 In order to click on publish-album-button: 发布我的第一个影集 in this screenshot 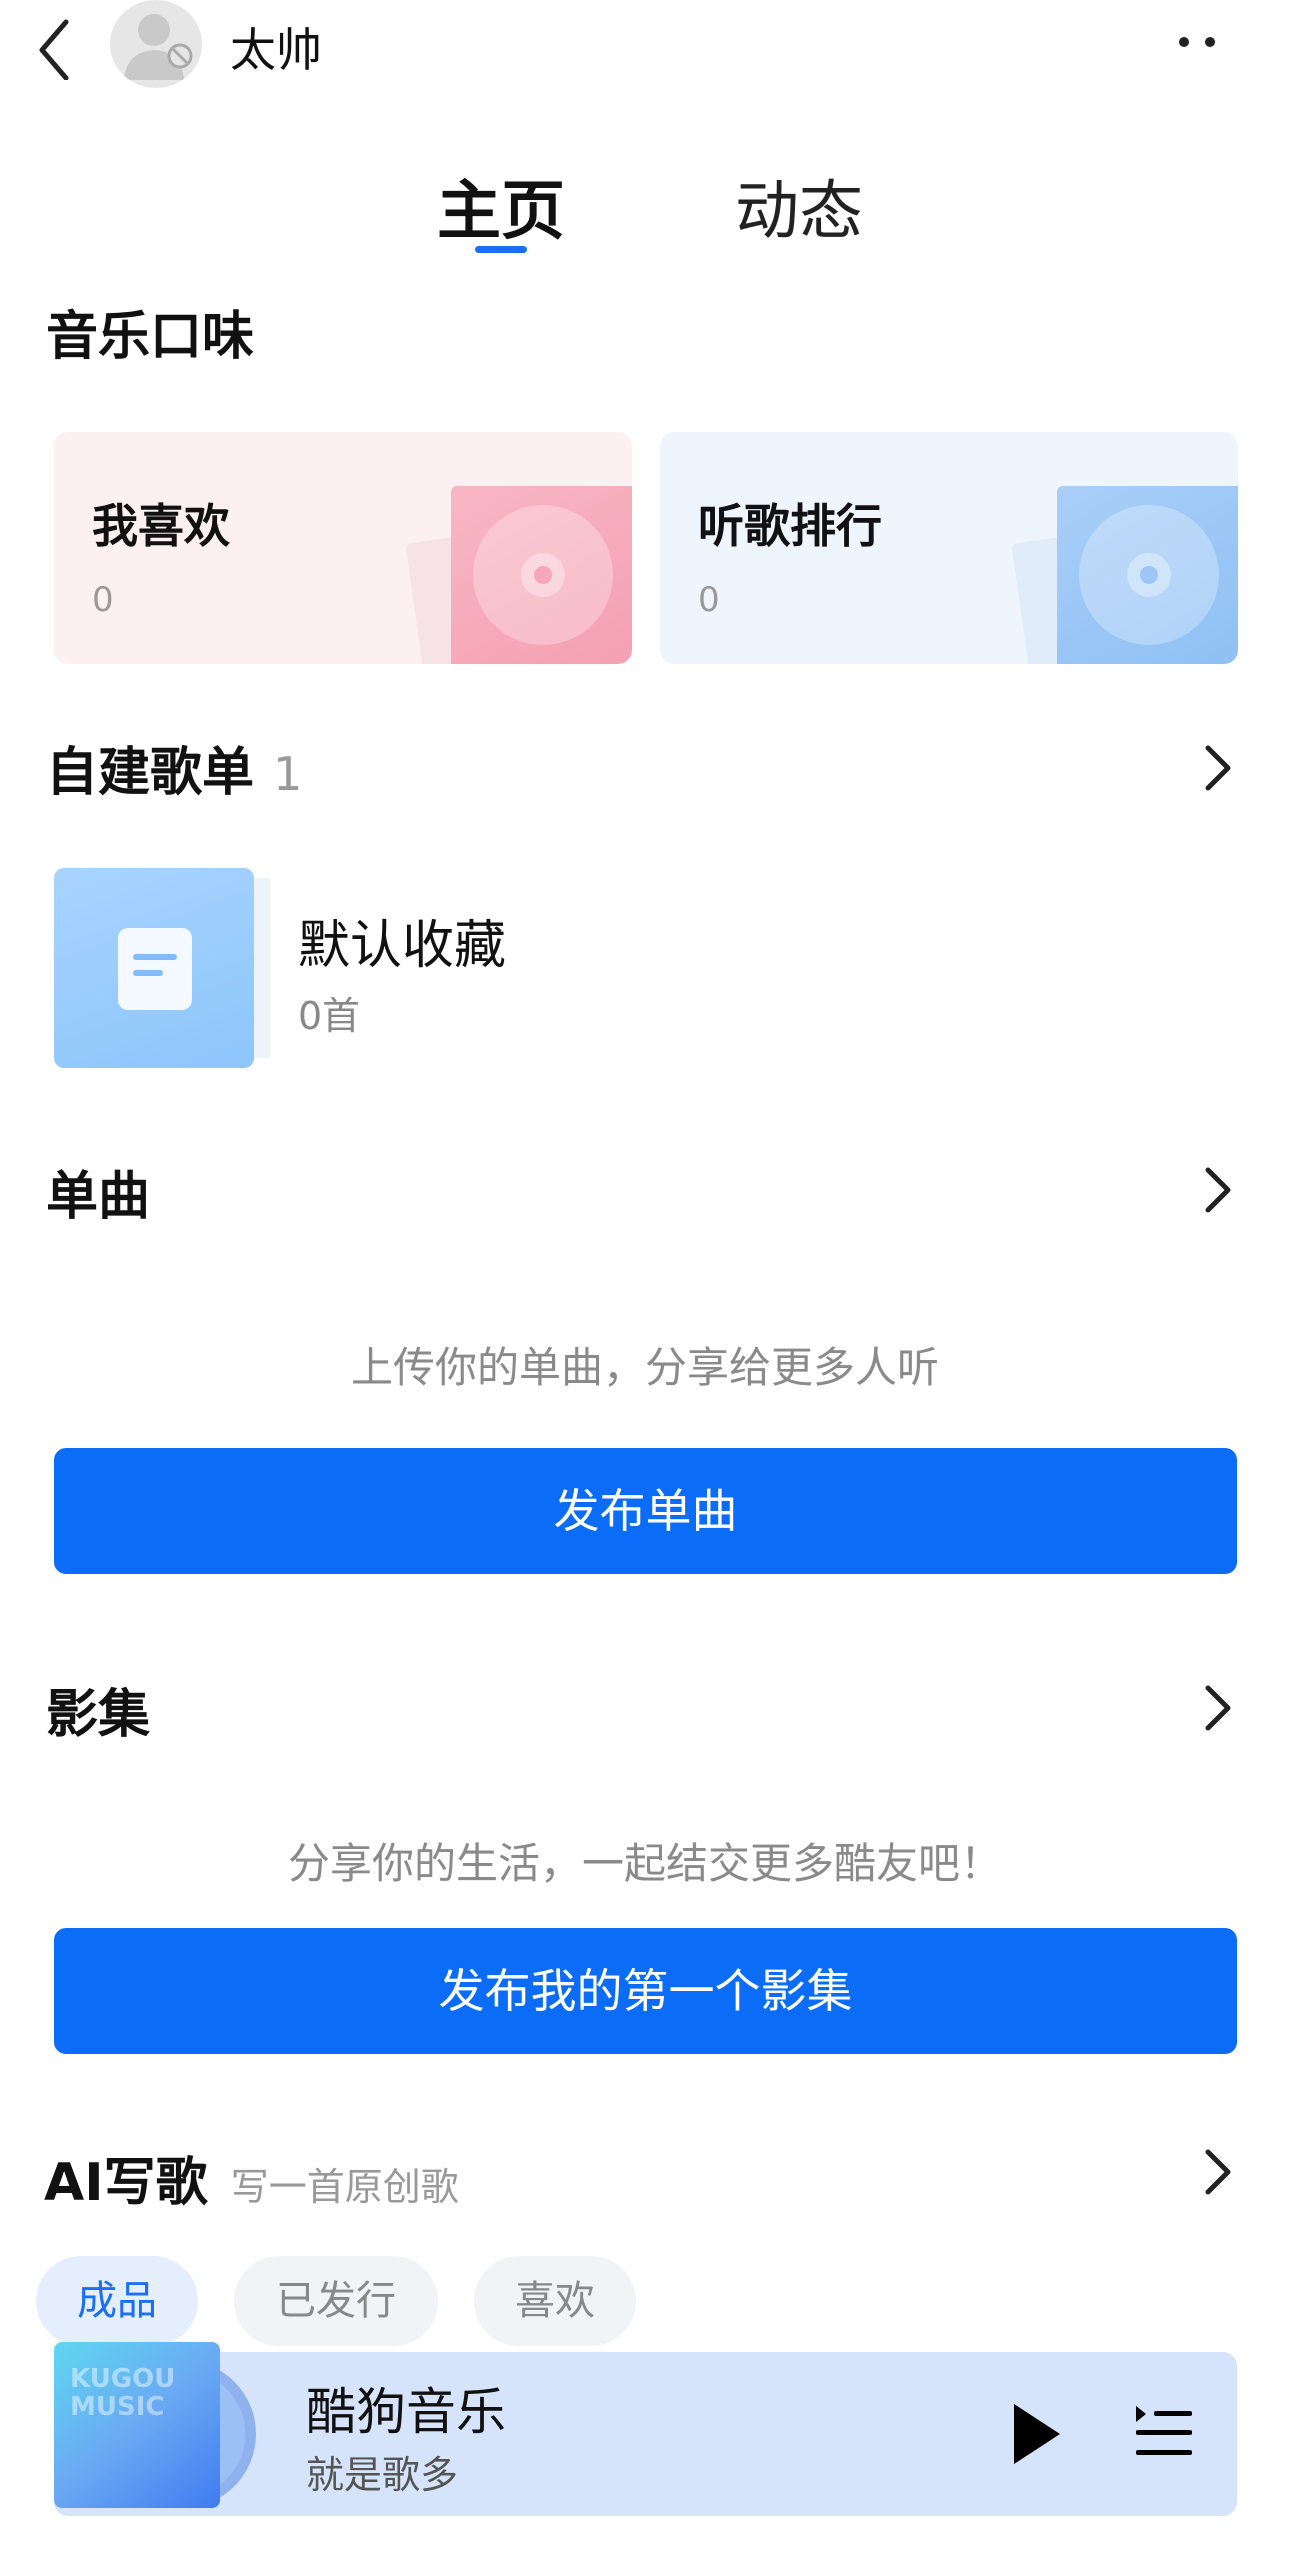, I will do `click(645, 1991)`.